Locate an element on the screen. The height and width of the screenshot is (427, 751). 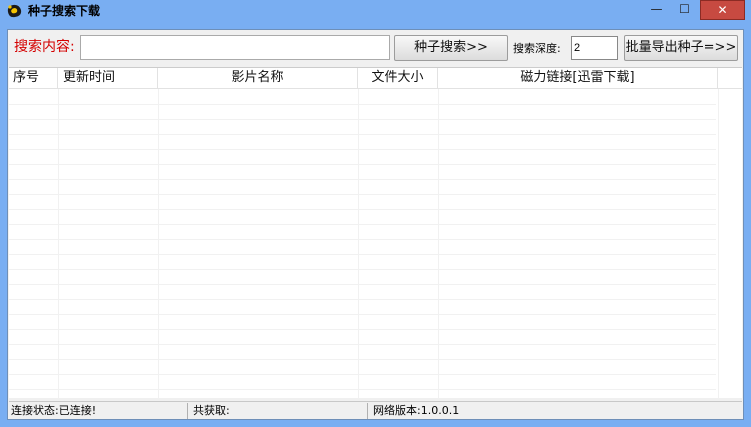
close-button: ✕ is located at coordinates (722, 10).